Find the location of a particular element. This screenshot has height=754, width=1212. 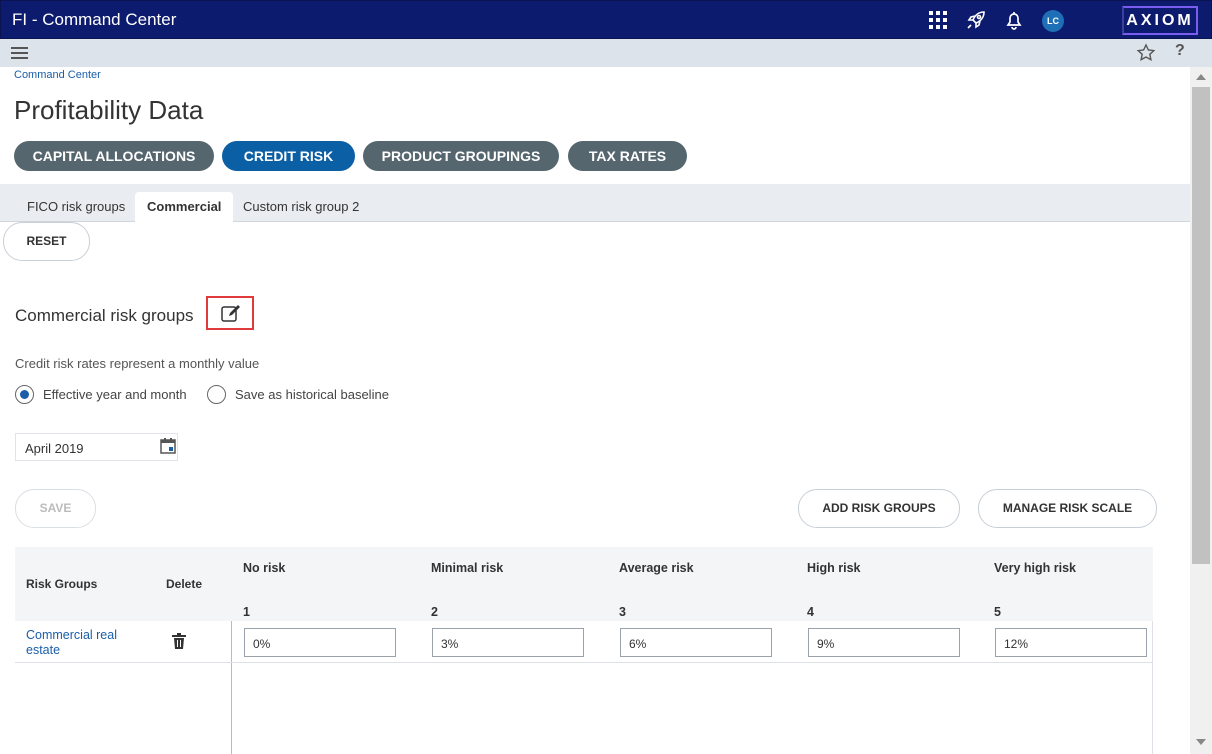

calendar-icon is located at coordinates (168, 446).